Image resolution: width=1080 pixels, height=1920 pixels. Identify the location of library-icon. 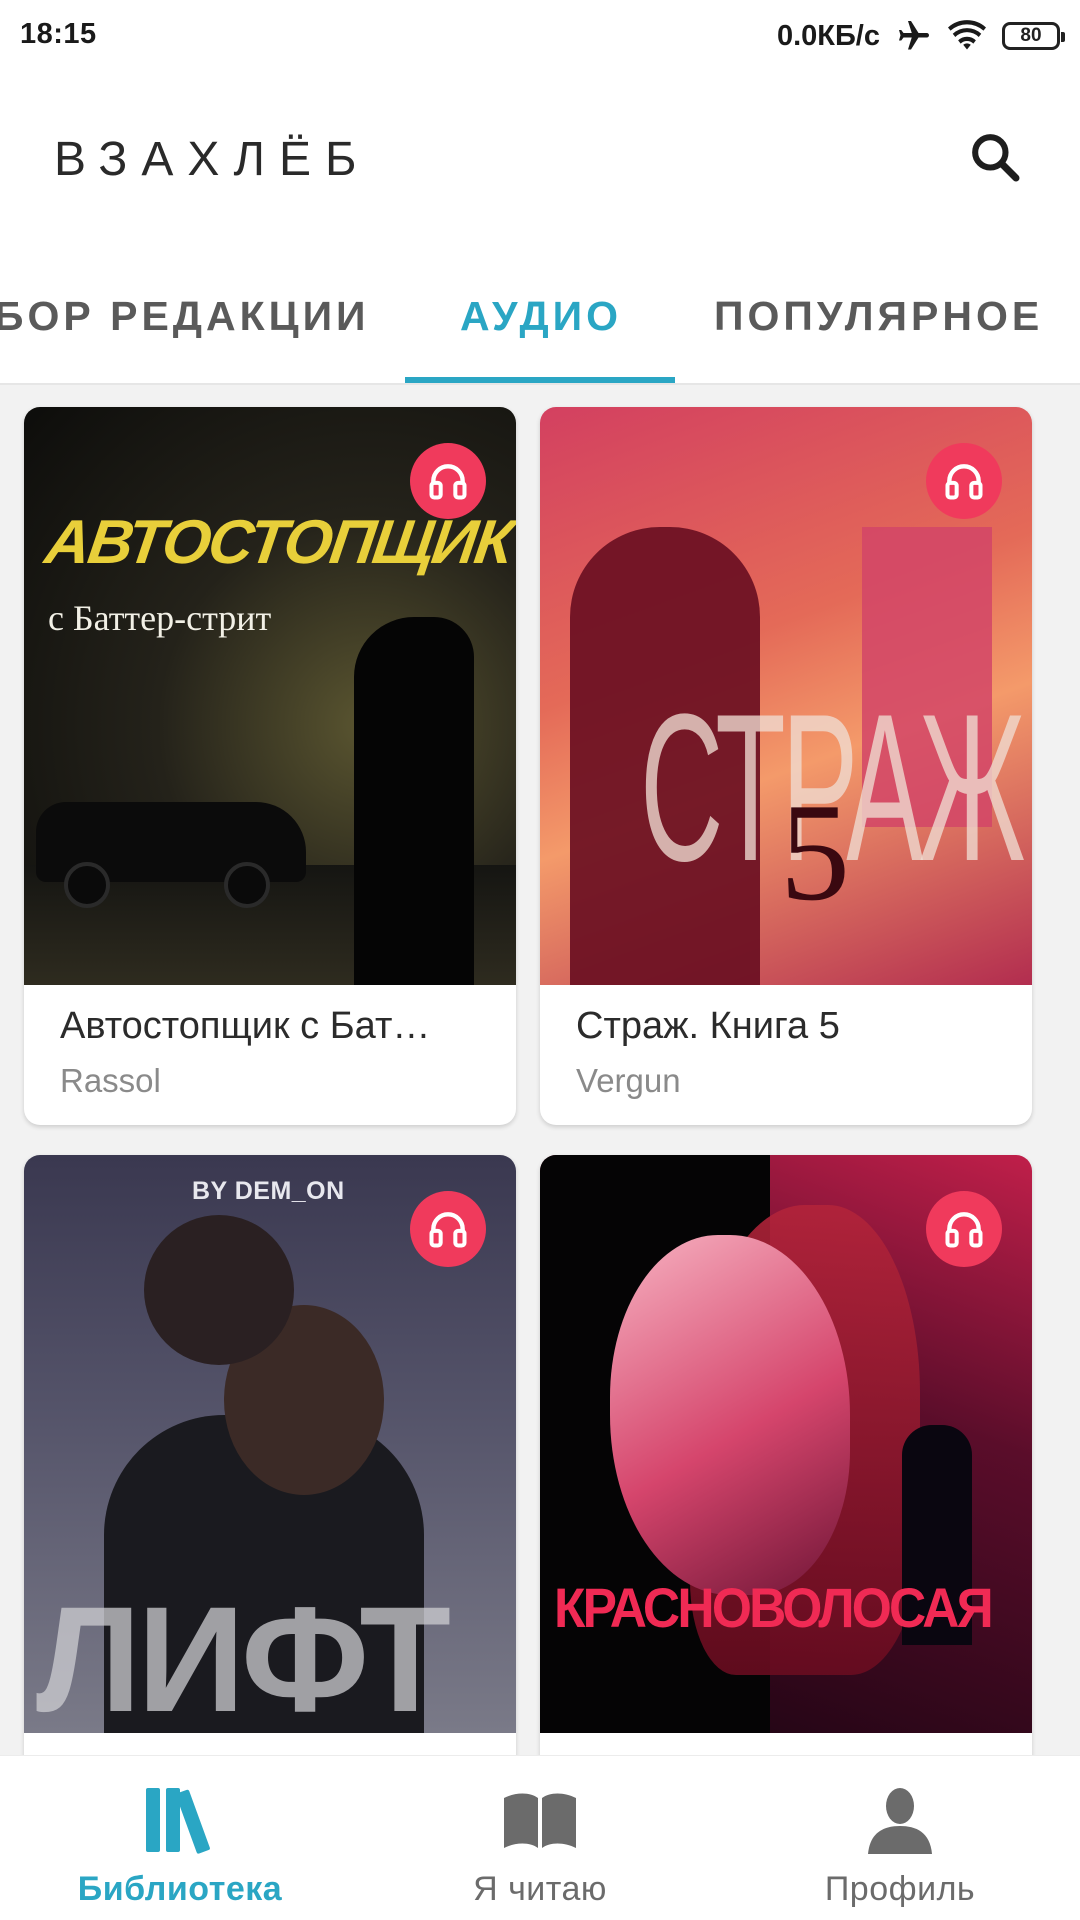
(180, 1820).